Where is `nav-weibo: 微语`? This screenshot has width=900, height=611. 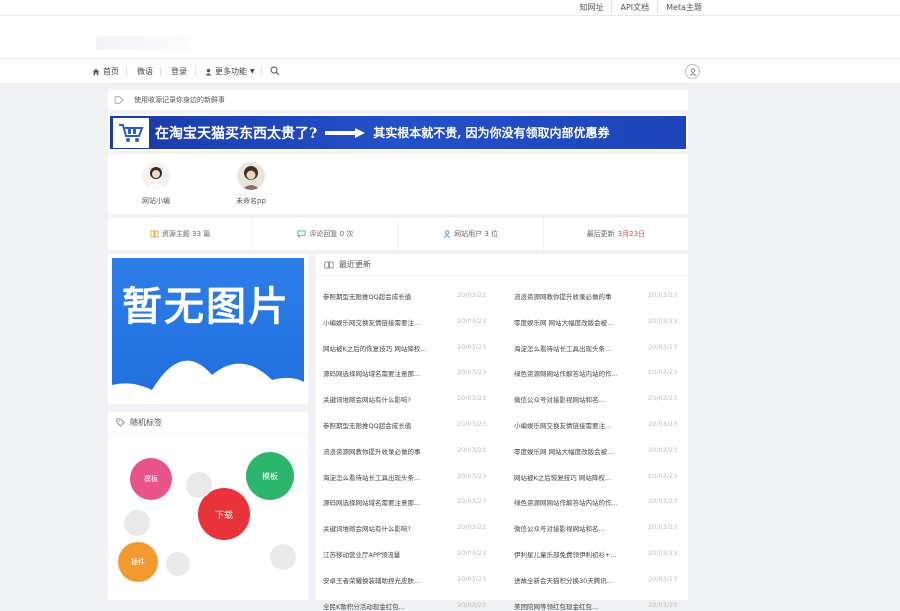 nav-weibo: 微语 is located at coordinates (145, 71).